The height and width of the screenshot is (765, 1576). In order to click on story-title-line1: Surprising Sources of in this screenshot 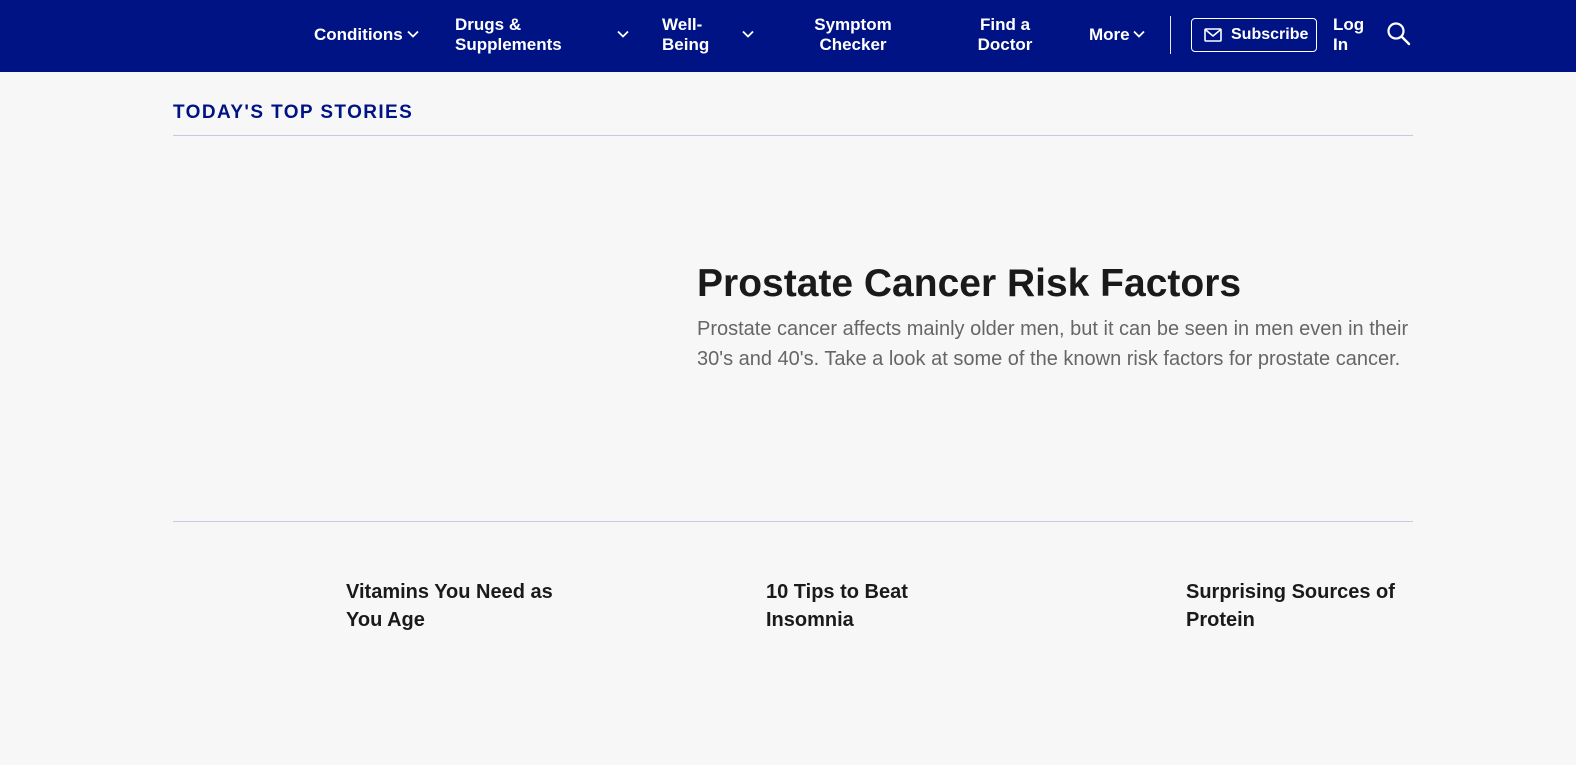, I will do `click(1290, 592)`.